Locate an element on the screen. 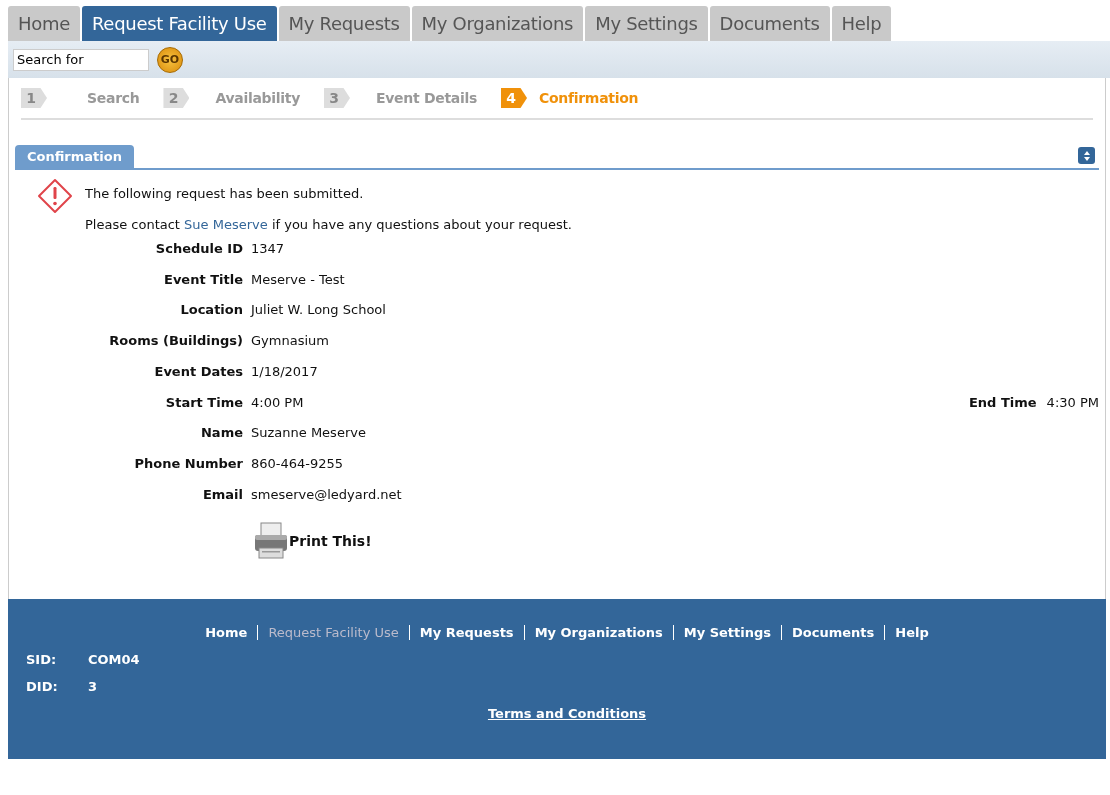  field-label: Event Dates is located at coordinates (198, 371).